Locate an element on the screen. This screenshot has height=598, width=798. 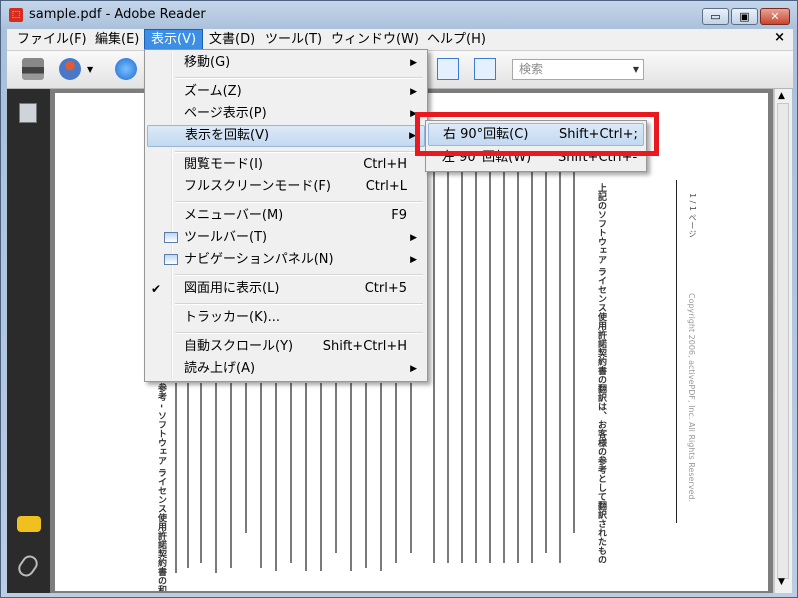
menu-item-menu-bar: メニューバー(M) F9 is located at coordinates (286, 216).